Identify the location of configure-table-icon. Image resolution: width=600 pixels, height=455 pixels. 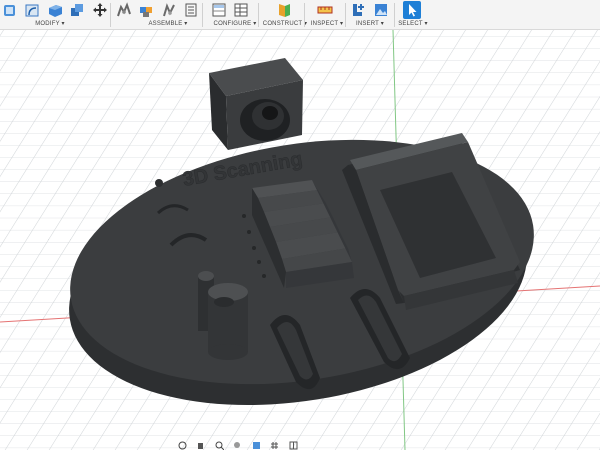
(219, 10).